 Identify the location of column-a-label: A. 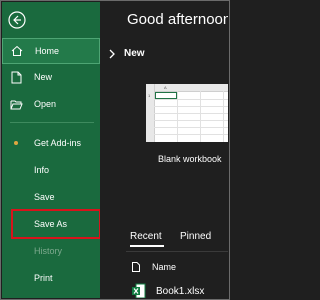
(165, 87).